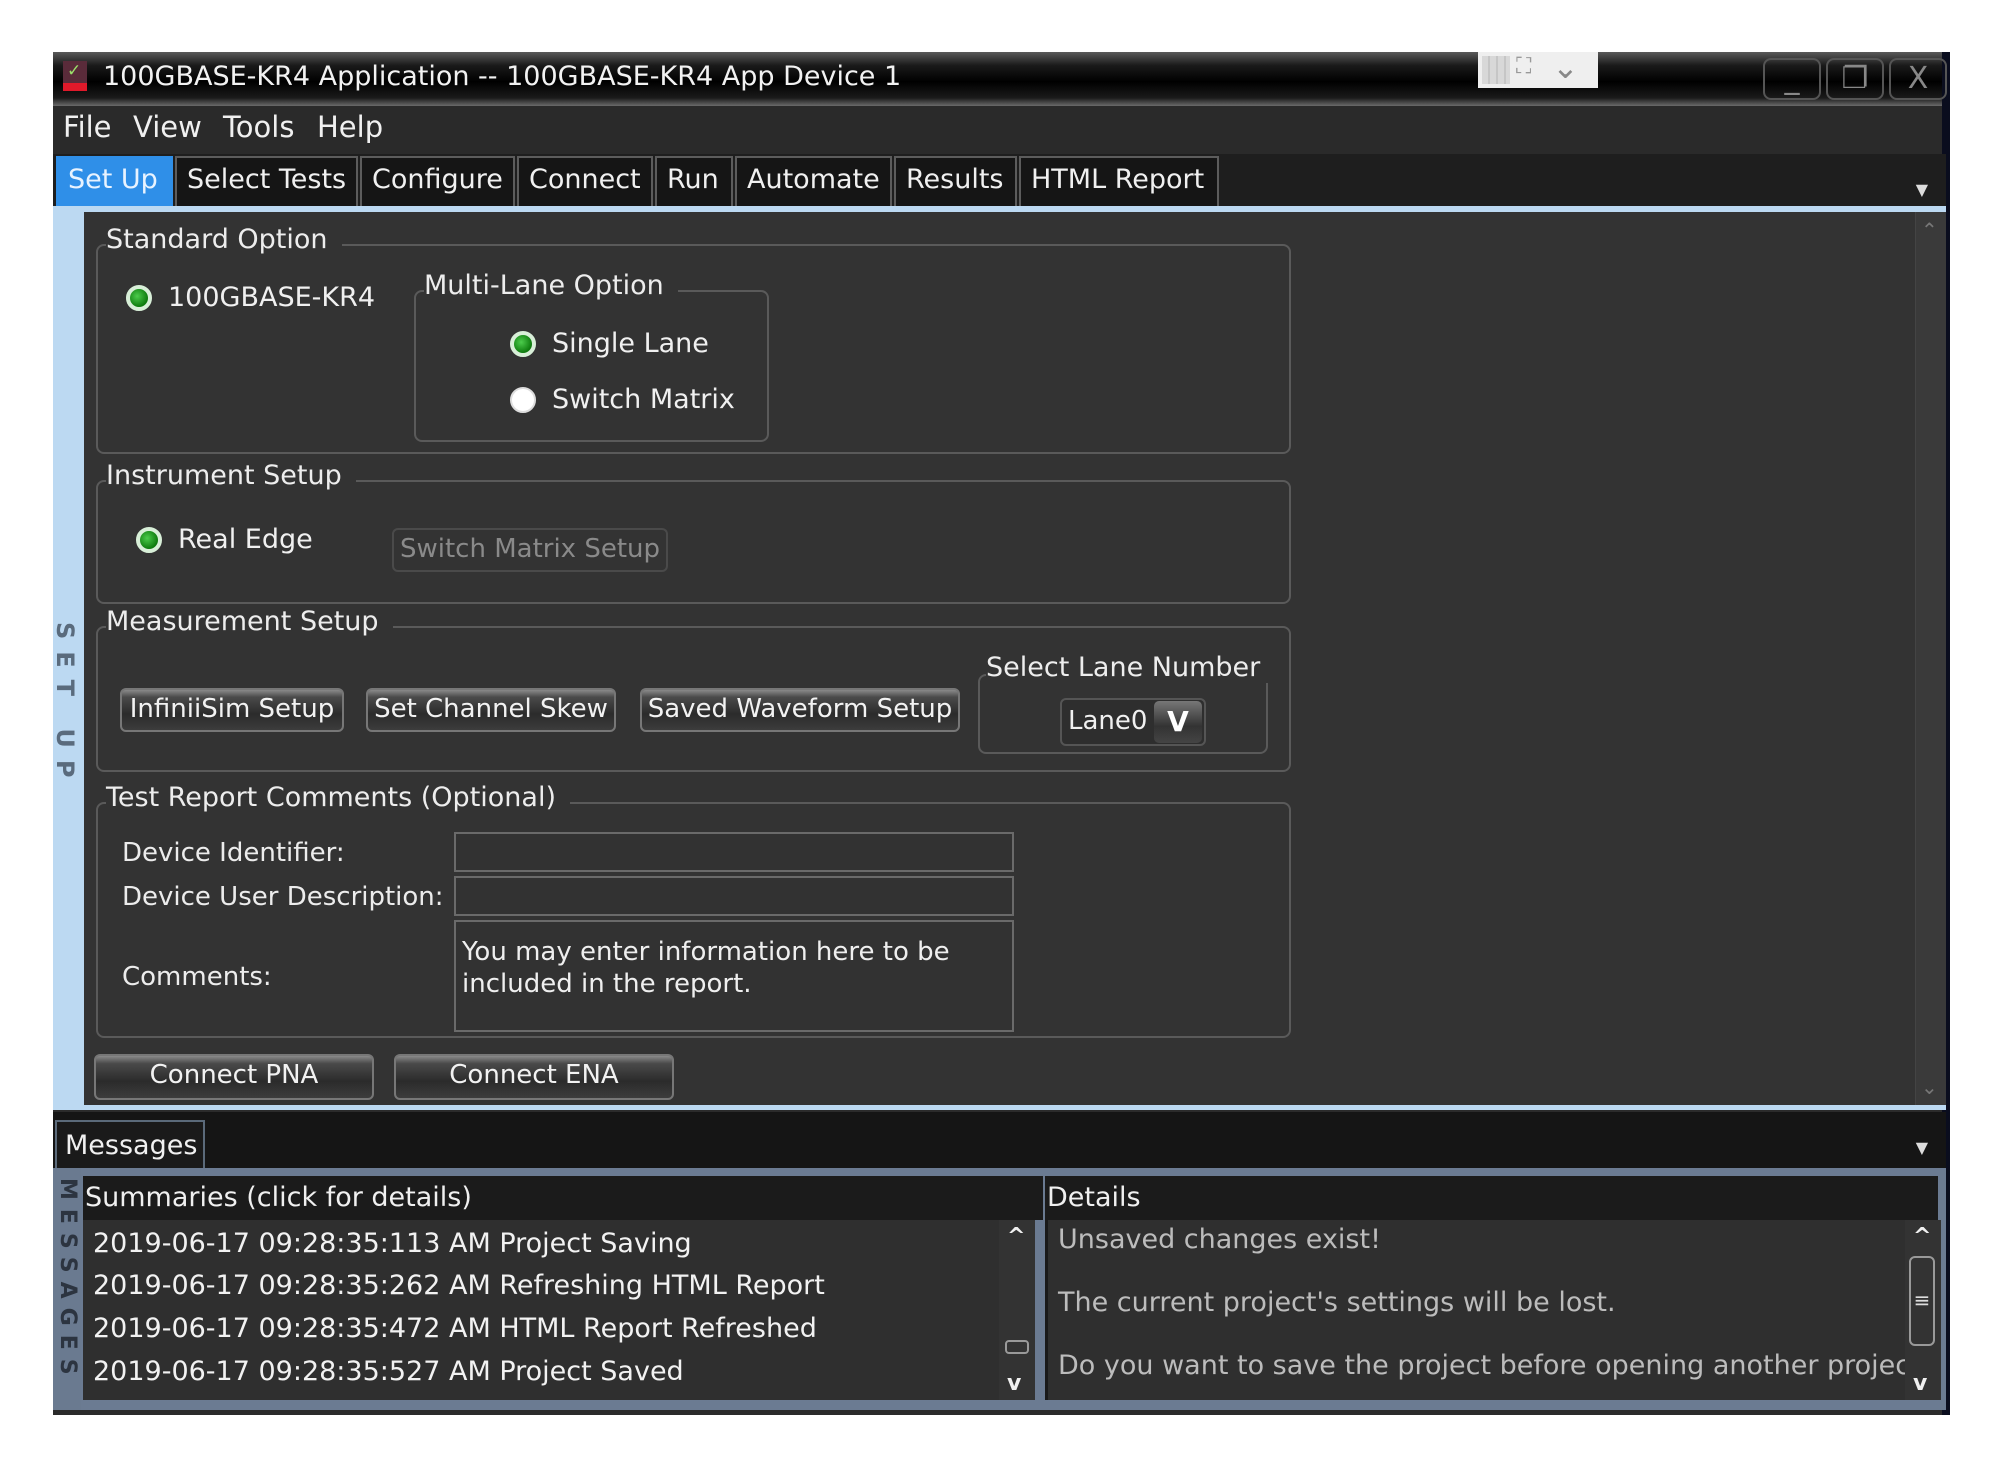  Describe the element at coordinates (734, 852) in the screenshot. I see `device-identifier-field` at that location.